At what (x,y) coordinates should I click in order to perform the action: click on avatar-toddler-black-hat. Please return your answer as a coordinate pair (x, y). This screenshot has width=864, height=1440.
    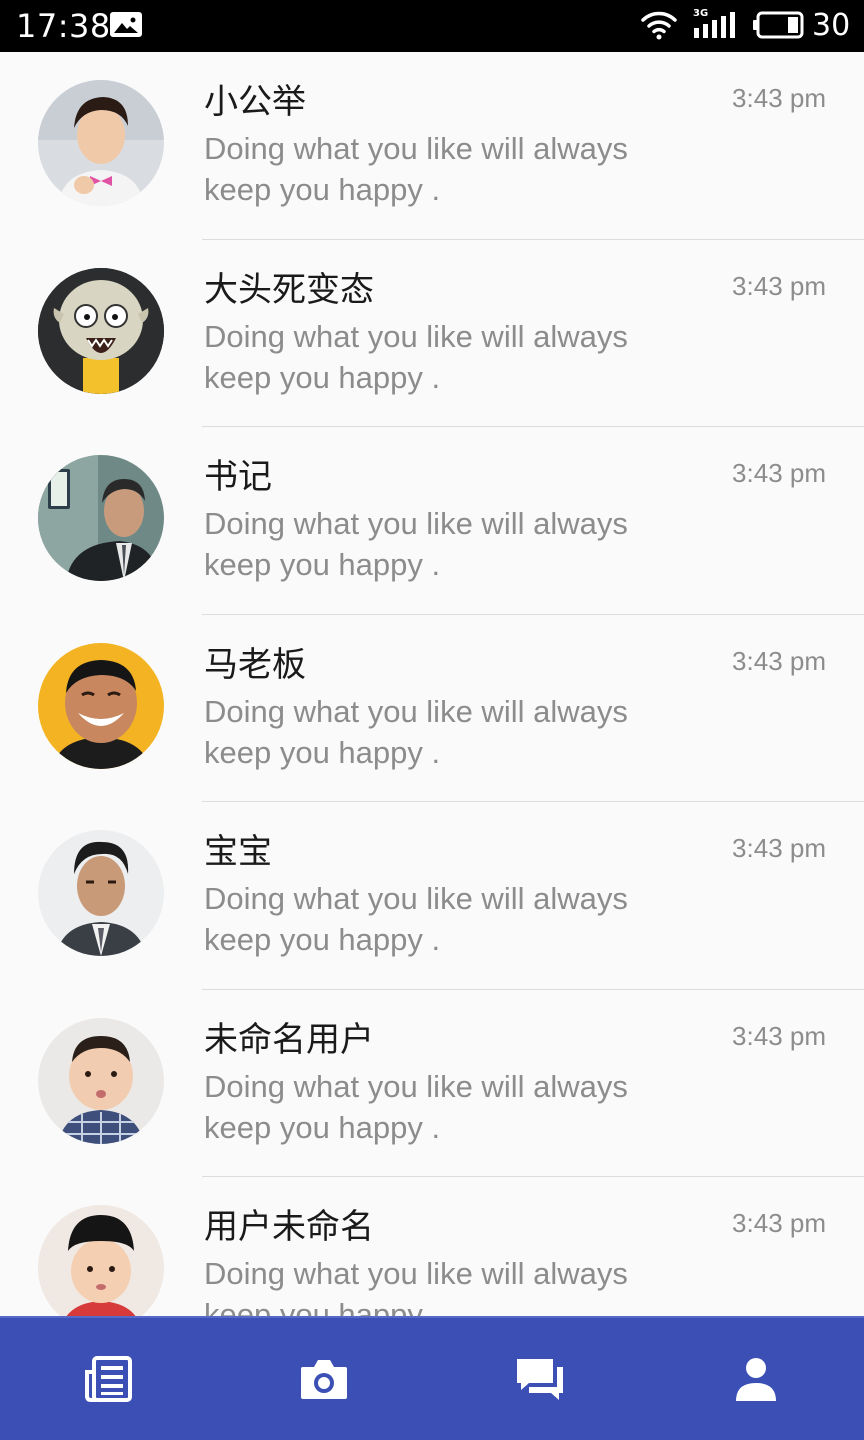
    Looking at the image, I should click on (101, 1260).